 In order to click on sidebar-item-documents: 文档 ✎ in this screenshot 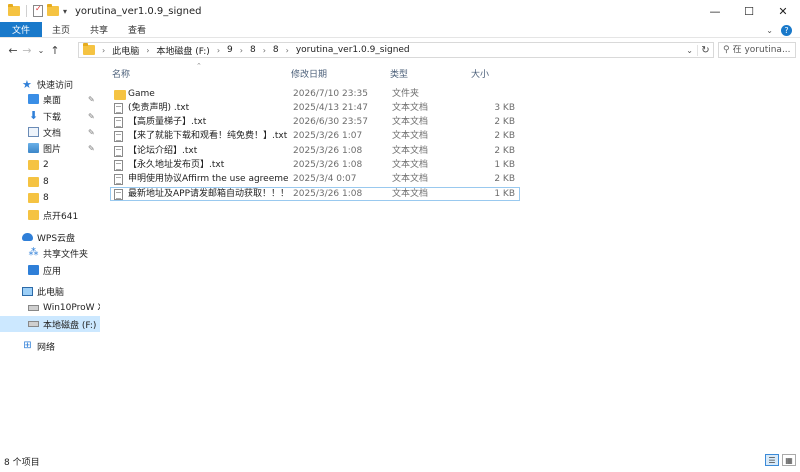, I will do `click(50, 132)`.